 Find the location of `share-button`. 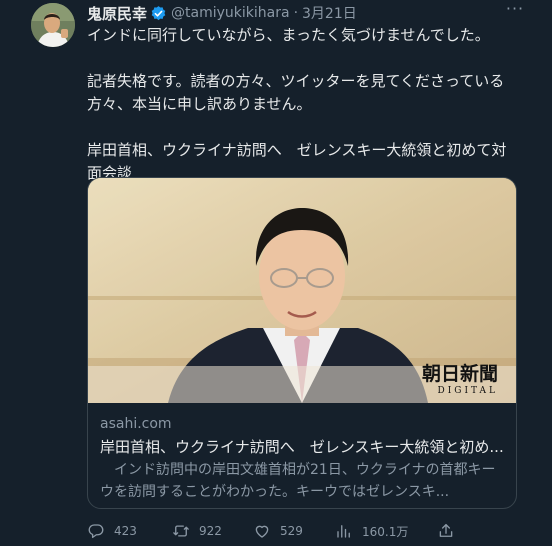

share-button is located at coordinates (450, 531).